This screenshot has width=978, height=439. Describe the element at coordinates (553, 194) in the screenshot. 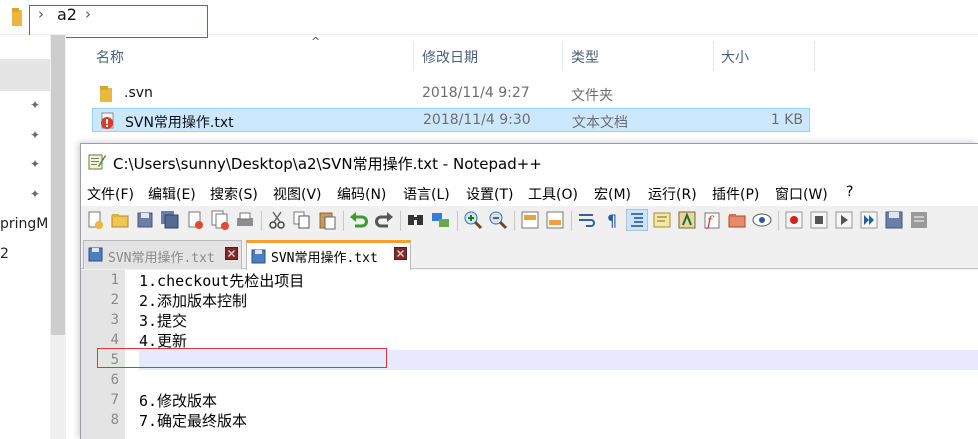

I see `menu-tools: 工具(O)` at that location.